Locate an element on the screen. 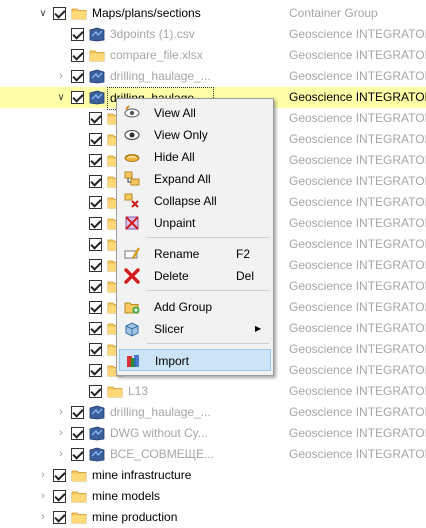 This screenshot has width=426, height=528. menu-item-slicer: Slicer ▶ is located at coordinates (195, 329).